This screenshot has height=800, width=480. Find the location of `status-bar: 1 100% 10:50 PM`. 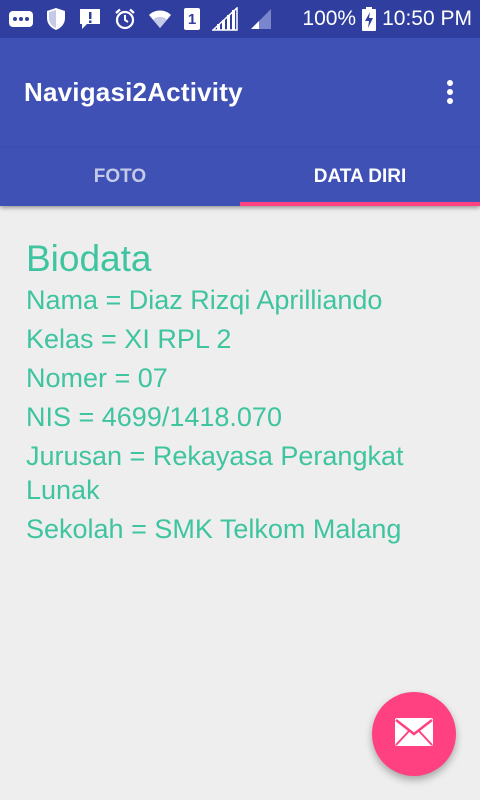

status-bar: 1 100% 10:50 PM is located at coordinates (240, 19).